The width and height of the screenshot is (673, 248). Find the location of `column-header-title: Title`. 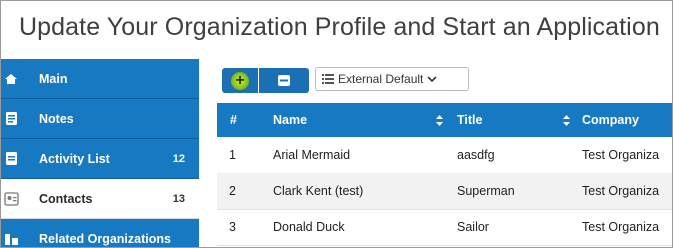

column-header-title: Title is located at coordinates (469, 120).